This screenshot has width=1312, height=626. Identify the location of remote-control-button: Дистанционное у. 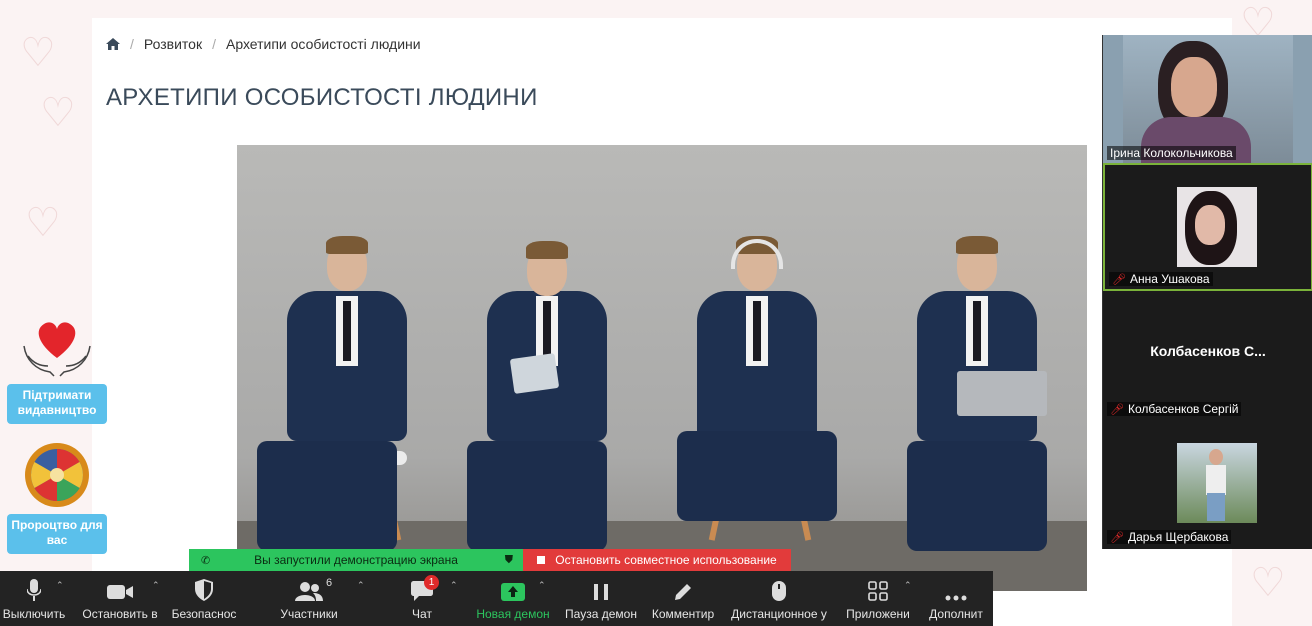
(779, 598).